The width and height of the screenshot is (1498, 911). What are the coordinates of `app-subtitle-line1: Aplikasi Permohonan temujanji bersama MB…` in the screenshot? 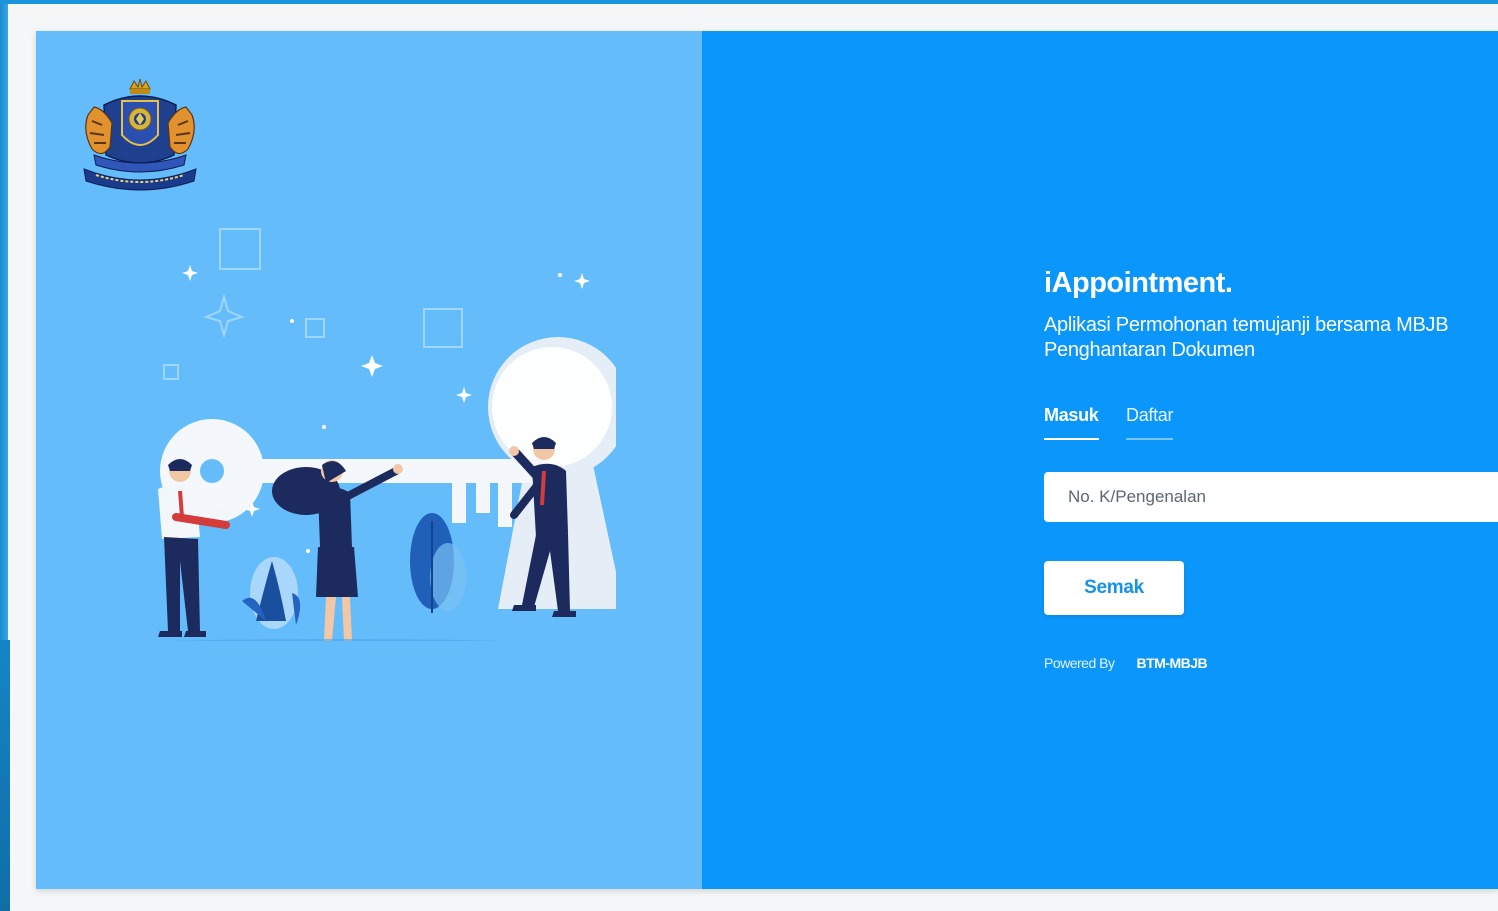 It's located at (1246, 325).